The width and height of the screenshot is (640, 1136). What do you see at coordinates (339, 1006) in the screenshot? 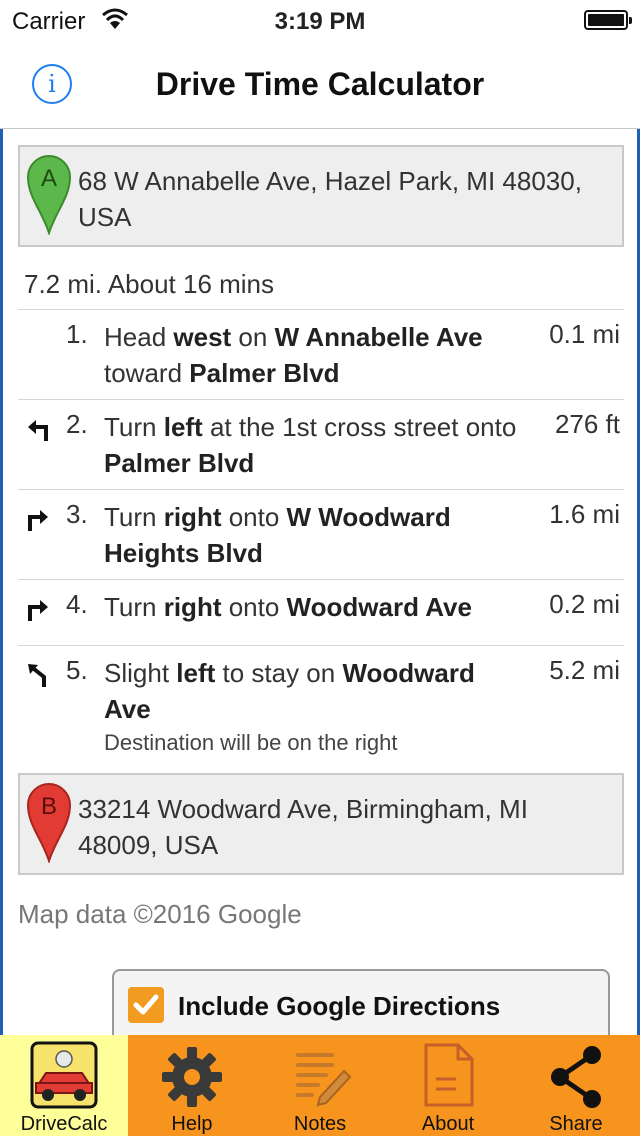
I see `include-google-directions-label: Include Google Directions` at bounding box center [339, 1006].